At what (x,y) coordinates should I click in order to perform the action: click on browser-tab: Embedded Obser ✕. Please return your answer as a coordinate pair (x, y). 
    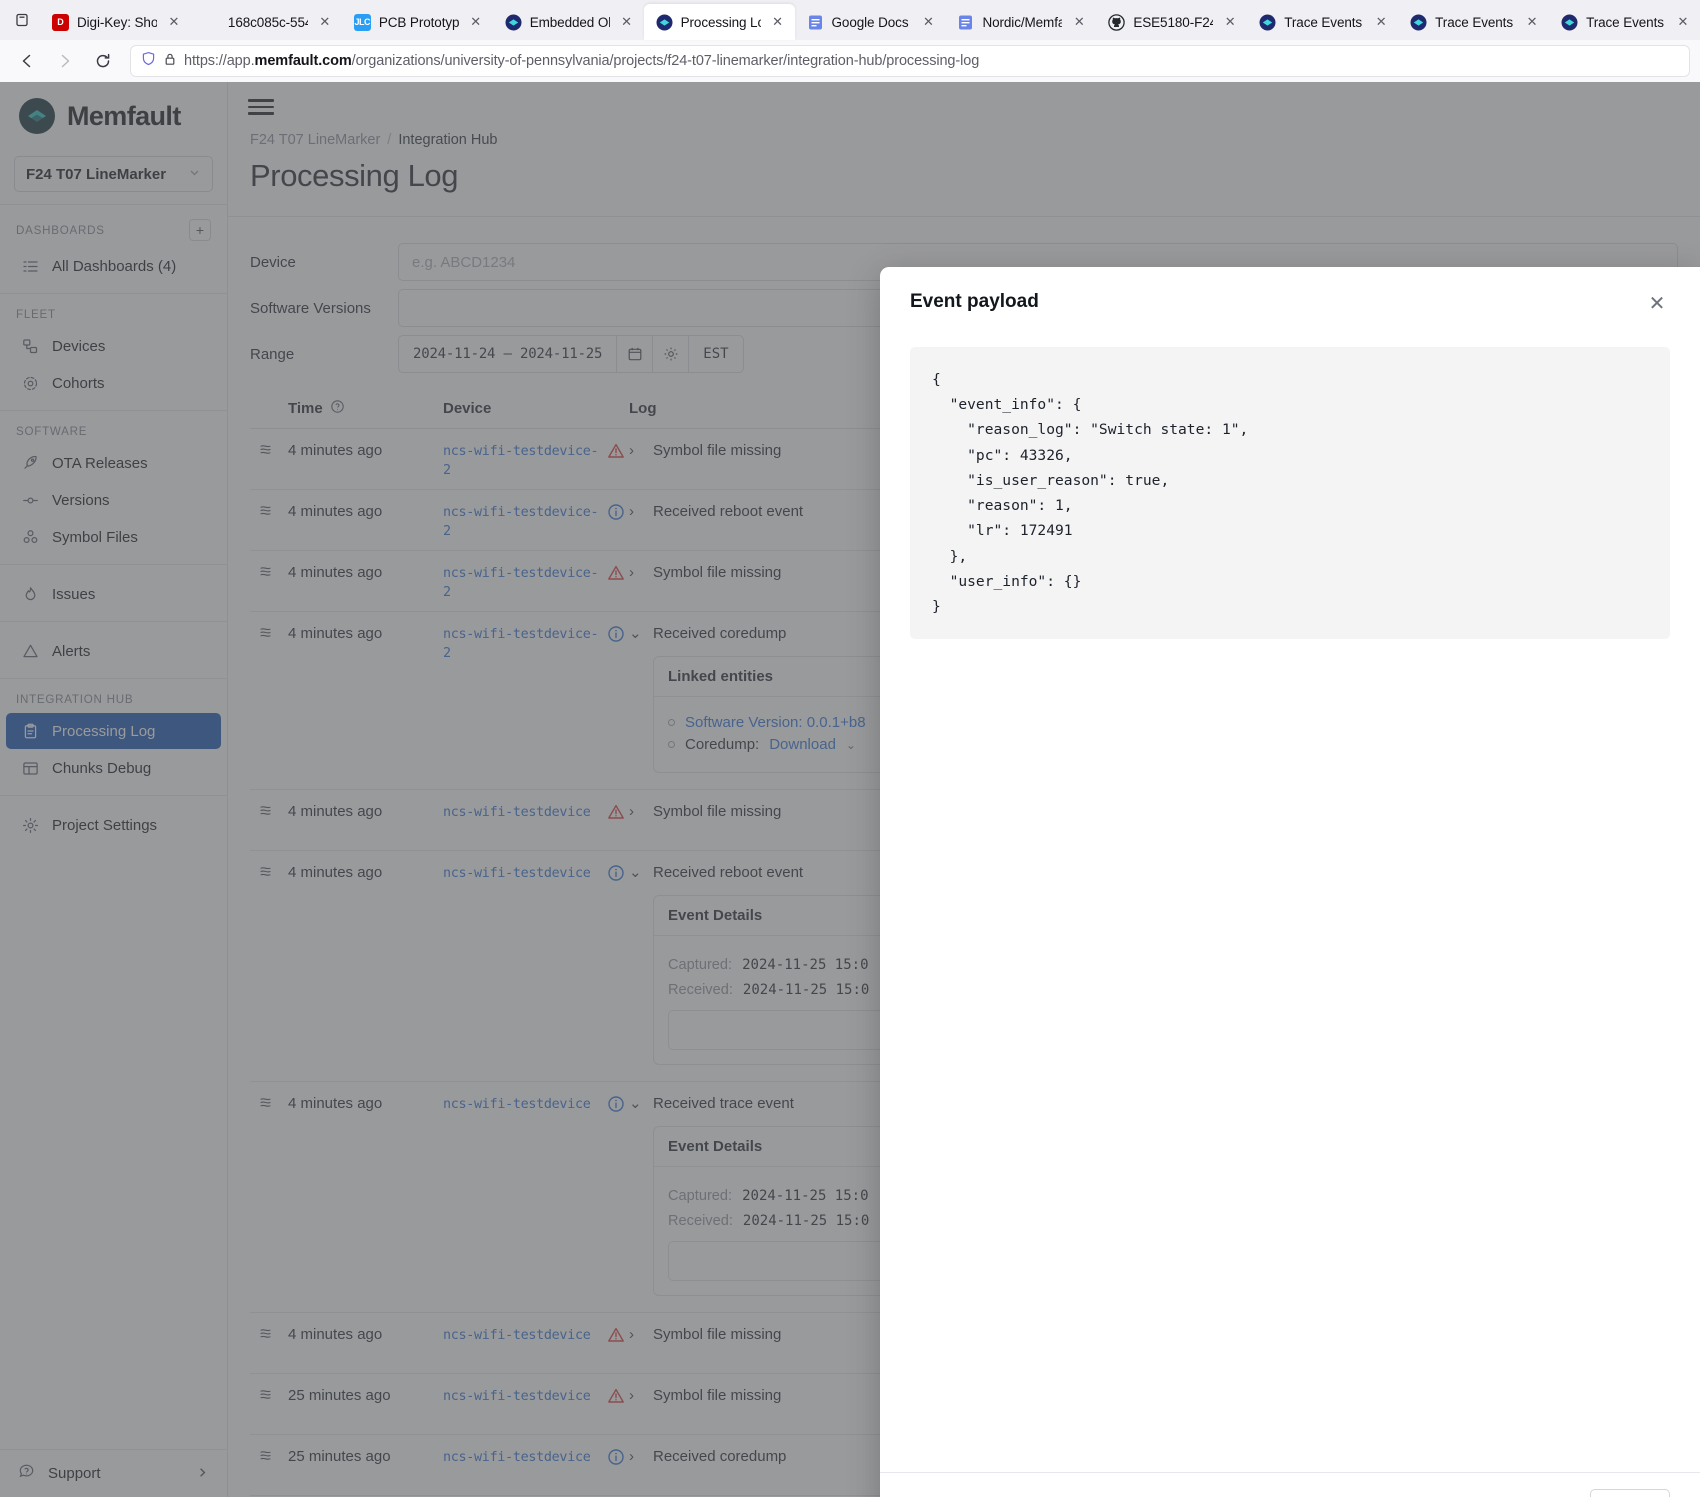
    Looking at the image, I should click on (568, 22).